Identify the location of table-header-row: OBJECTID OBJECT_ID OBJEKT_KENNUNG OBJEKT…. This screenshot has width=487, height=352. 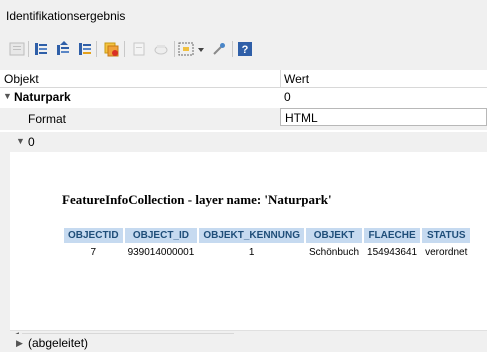
(267, 235).